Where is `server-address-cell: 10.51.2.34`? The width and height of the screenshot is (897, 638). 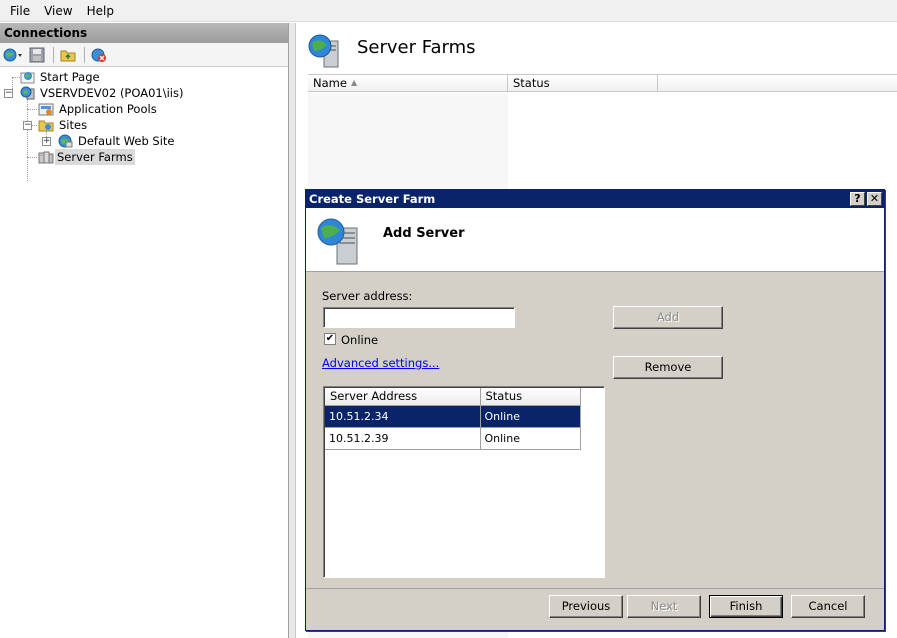 server-address-cell: 10.51.2.34 is located at coordinates (403, 416).